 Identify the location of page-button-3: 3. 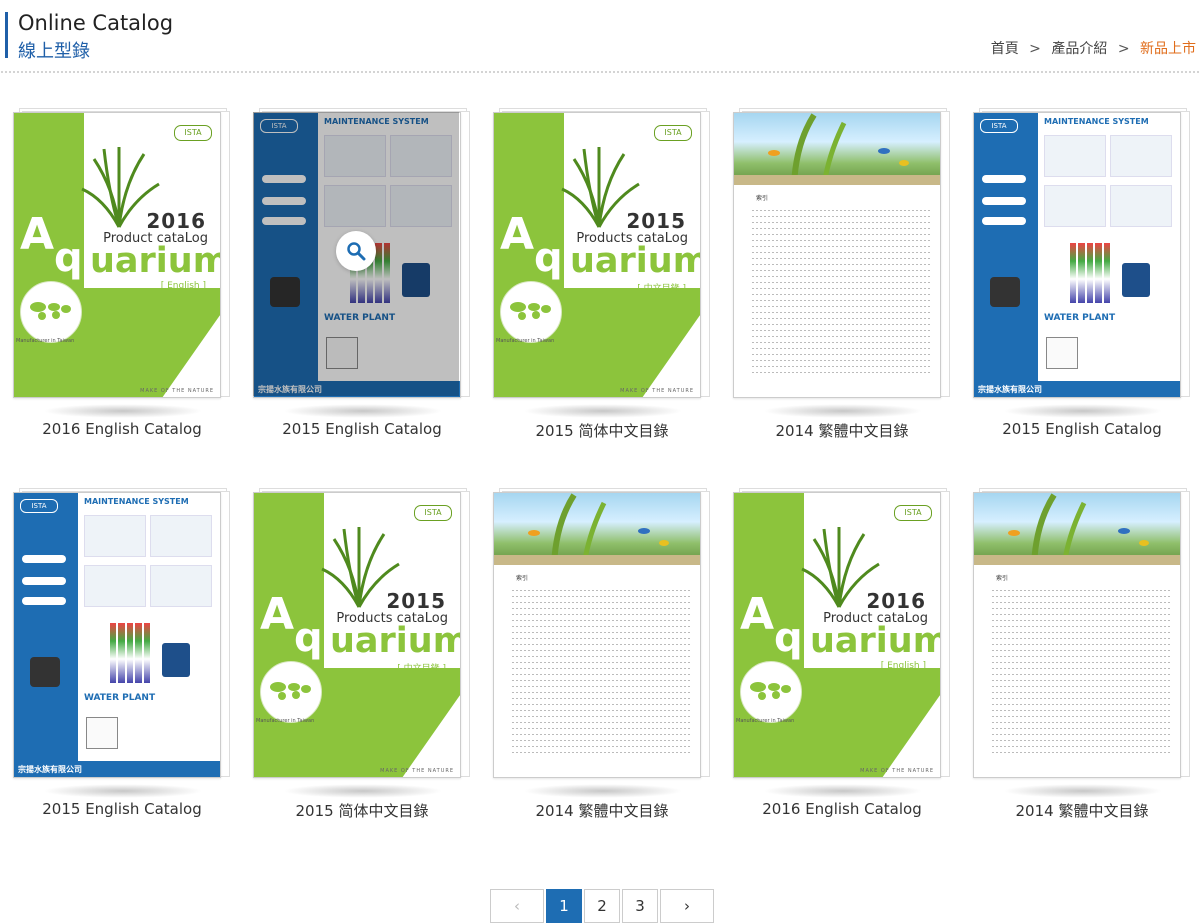
(640, 906).